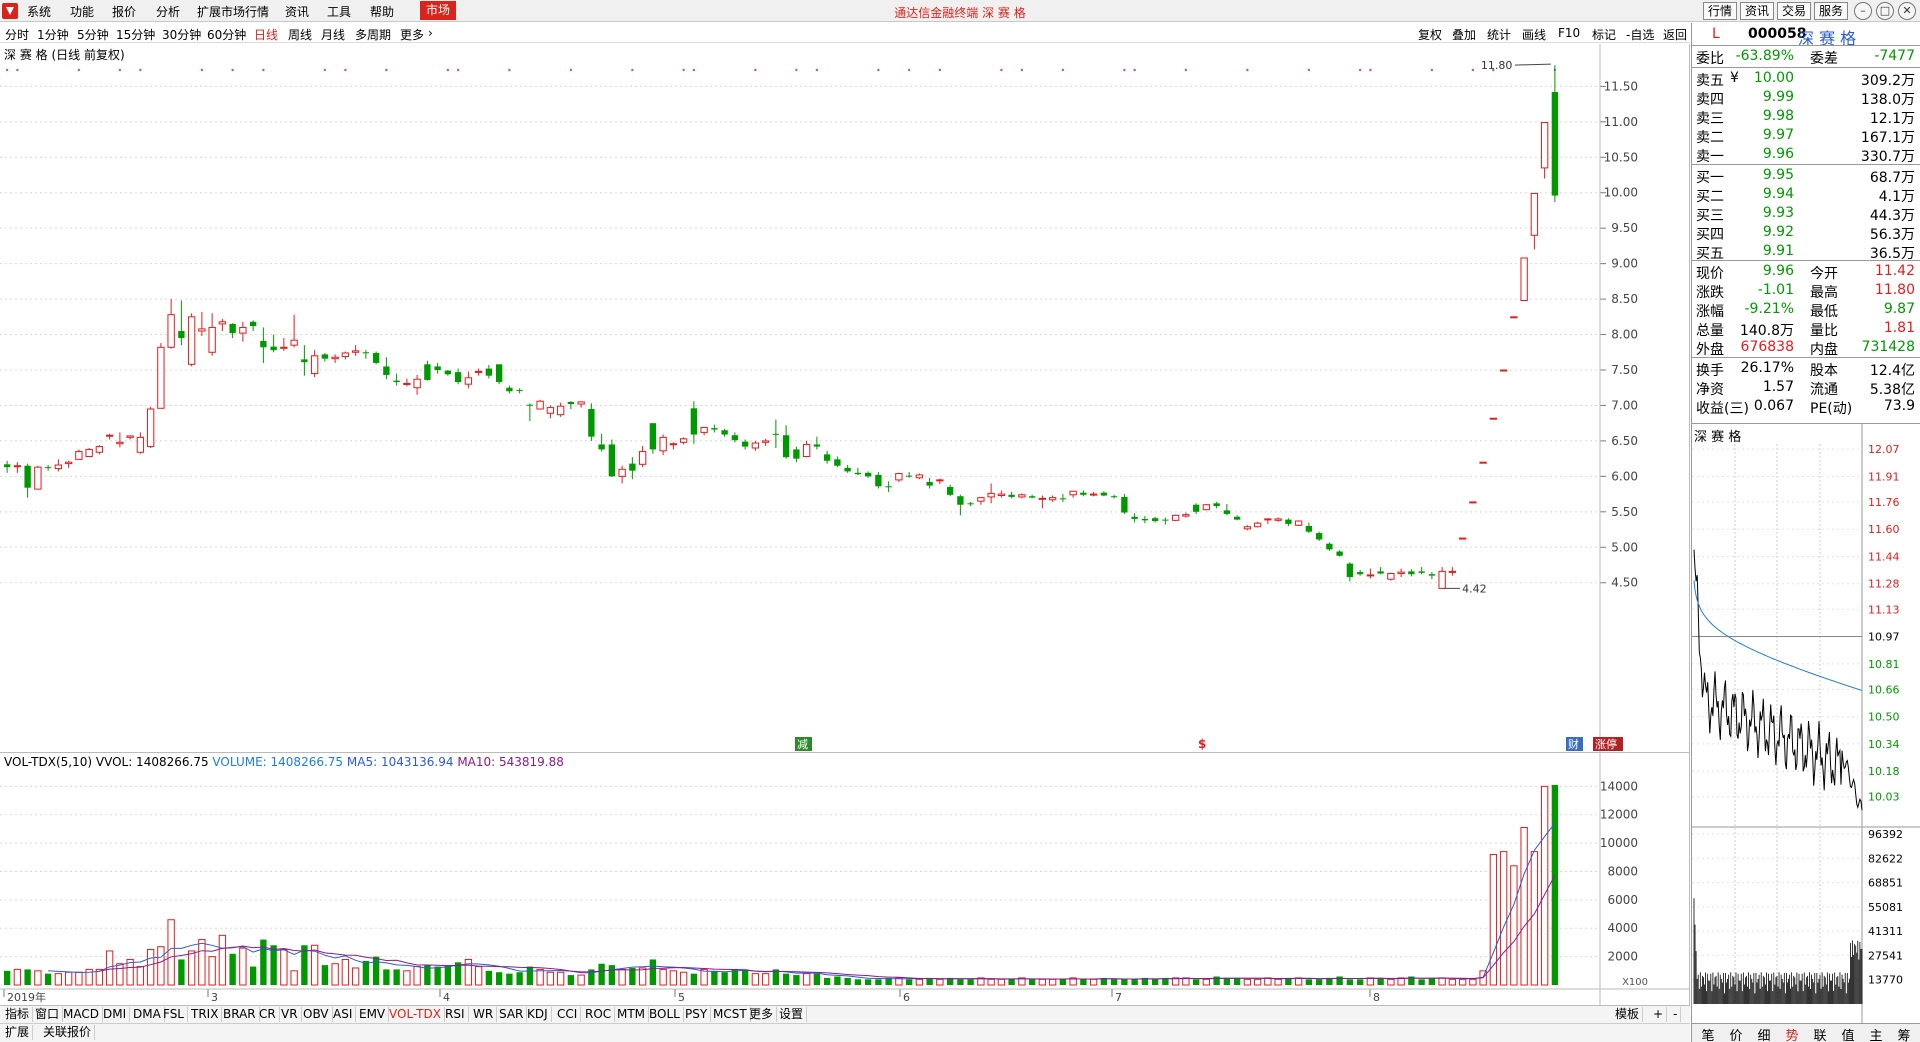 The height and width of the screenshot is (1042, 1920). I want to click on period-fenshi: 分时, so click(17, 34).